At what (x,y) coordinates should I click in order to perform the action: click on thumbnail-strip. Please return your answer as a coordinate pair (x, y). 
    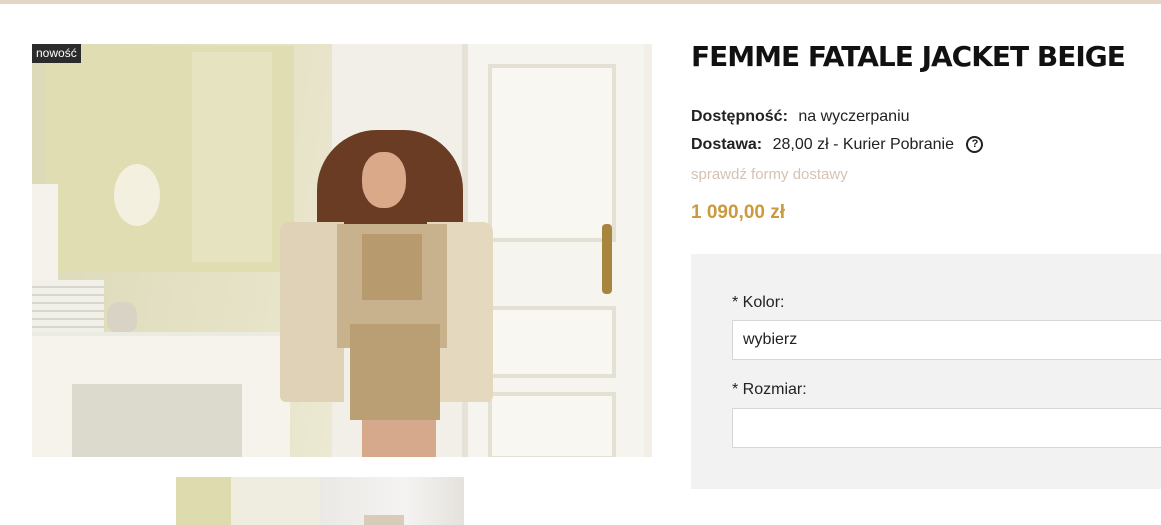
    Looking at the image, I should click on (320, 501).